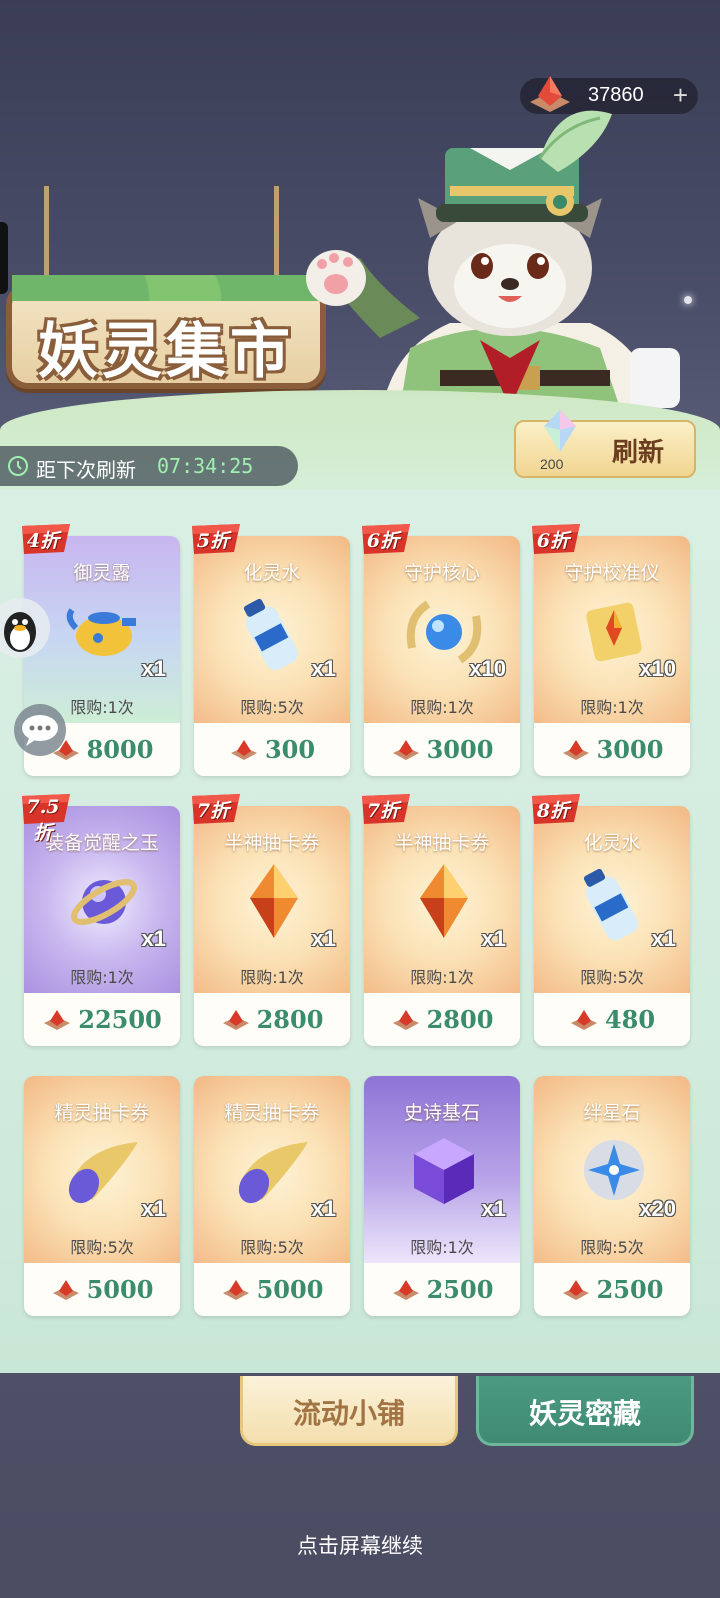 The width and height of the screenshot is (720, 1598). I want to click on countdown-time: 07:34:25, so click(205, 466).